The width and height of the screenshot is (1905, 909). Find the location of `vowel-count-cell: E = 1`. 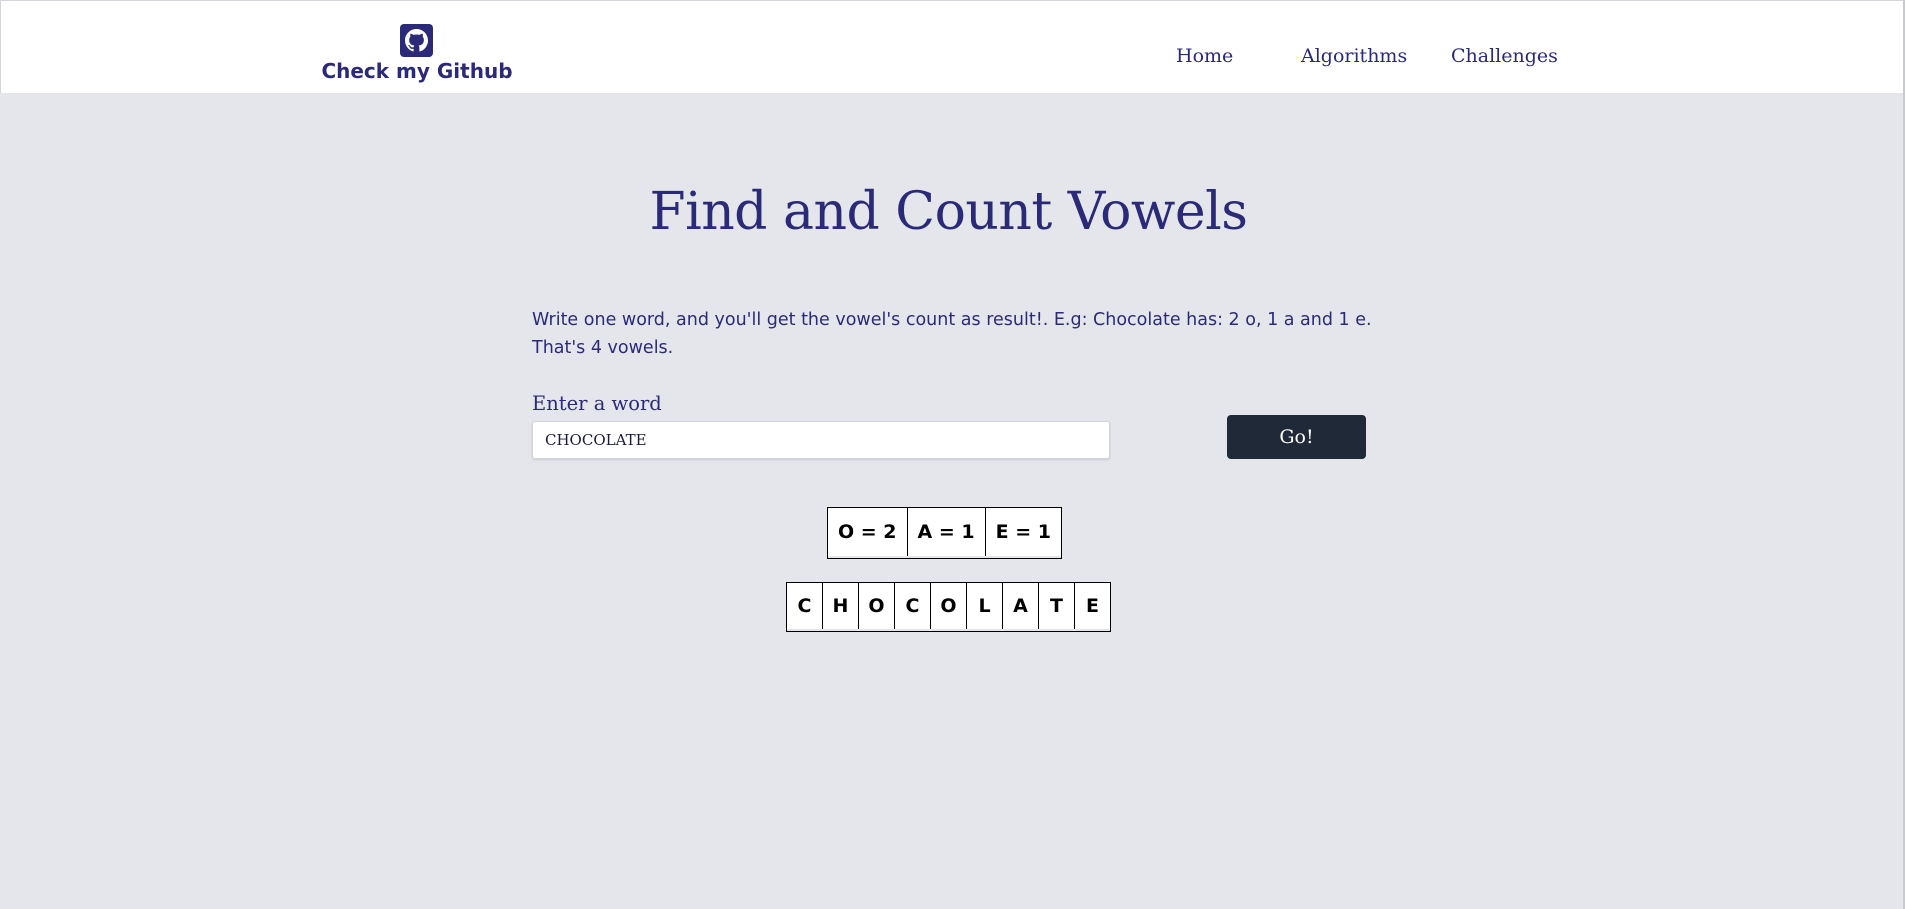

vowel-count-cell: E = 1 is located at coordinates (1023, 532).